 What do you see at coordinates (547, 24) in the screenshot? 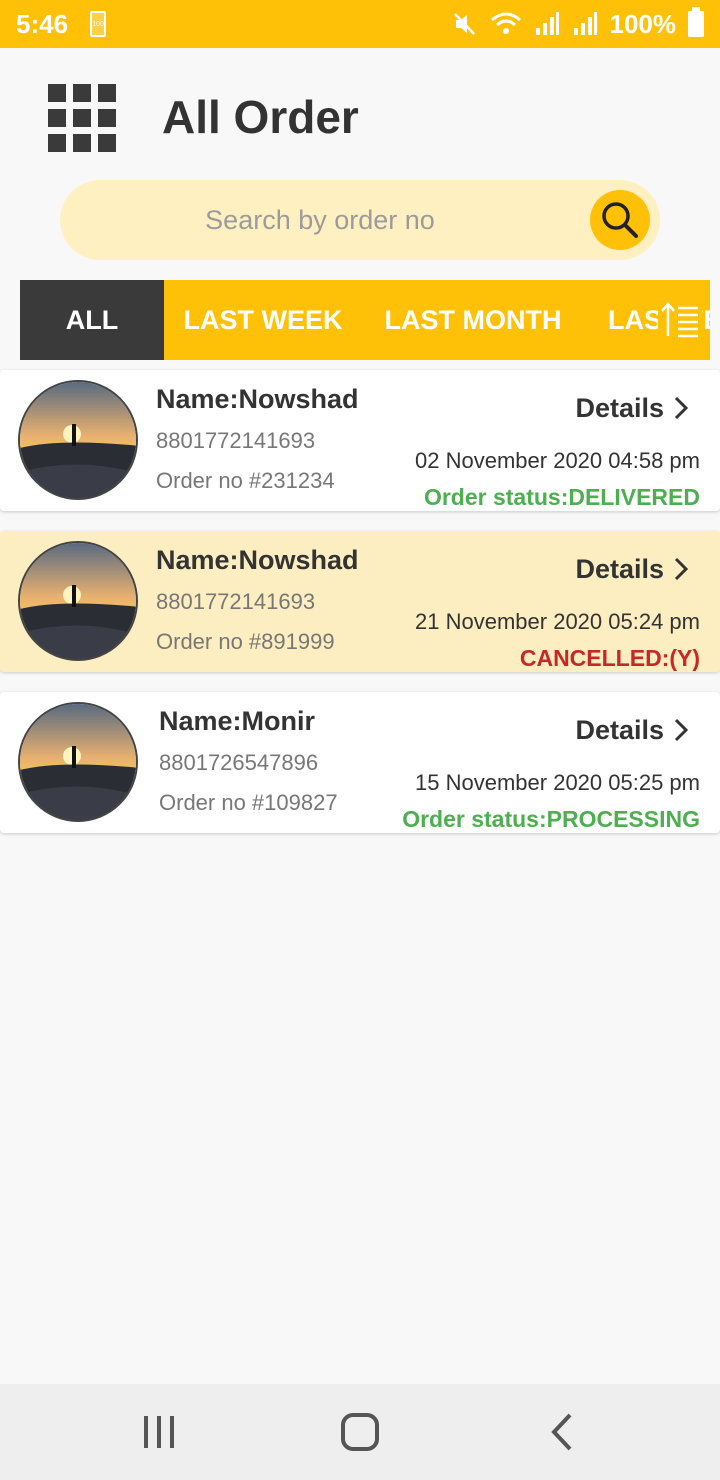
I see `signal-icon` at bounding box center [547, 24].